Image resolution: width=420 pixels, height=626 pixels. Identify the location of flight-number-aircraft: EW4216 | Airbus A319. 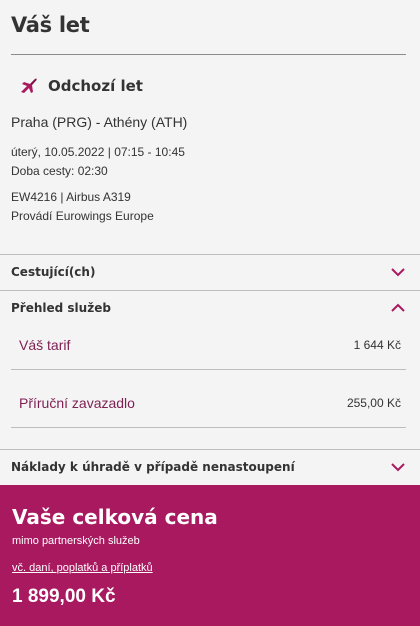
(71, 197).